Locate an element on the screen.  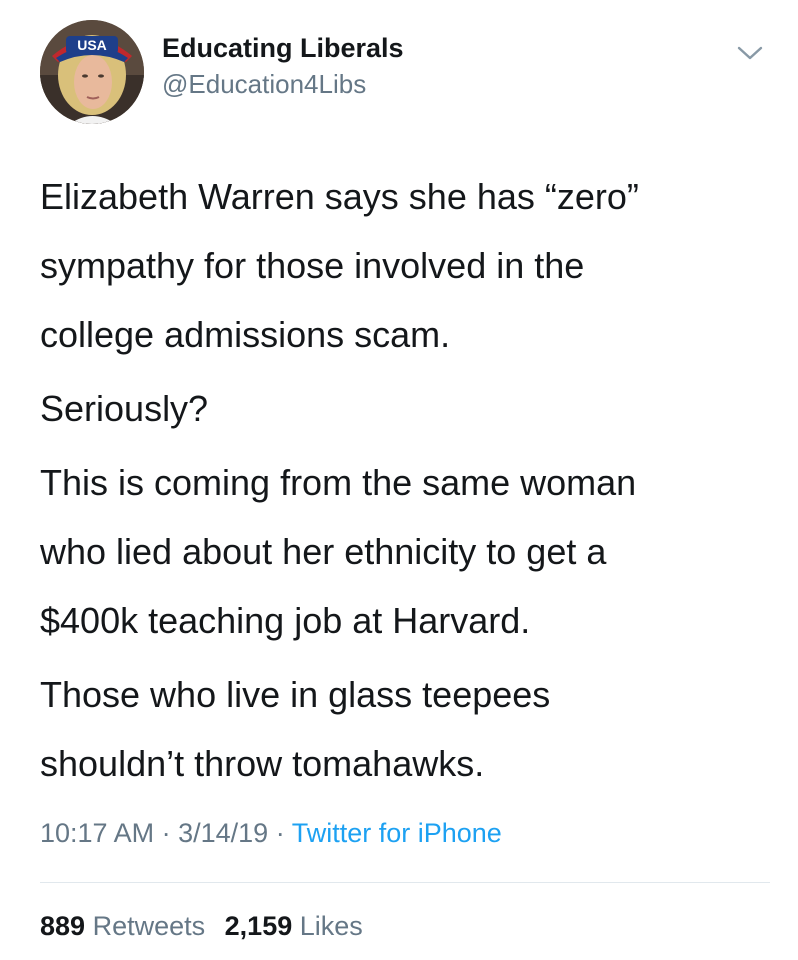
tweet-text-line: This is coming from the same woman is located at coordinates (338, 482).